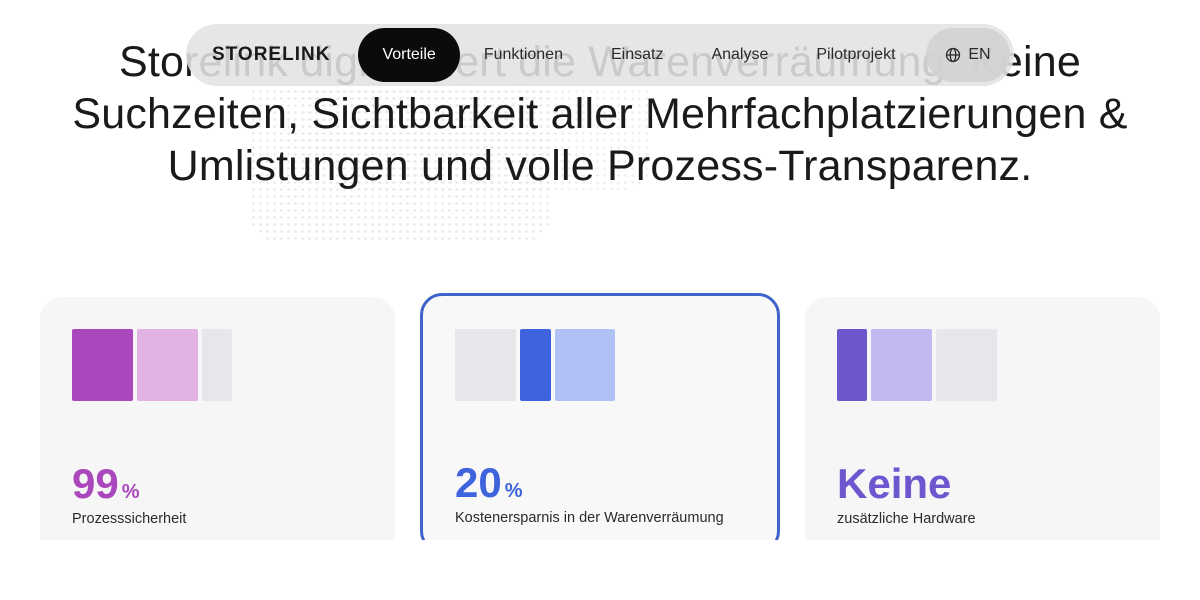  Describe the element at coordinates (979, 54) in the screenshot. I see `language-label: EN` at that location.